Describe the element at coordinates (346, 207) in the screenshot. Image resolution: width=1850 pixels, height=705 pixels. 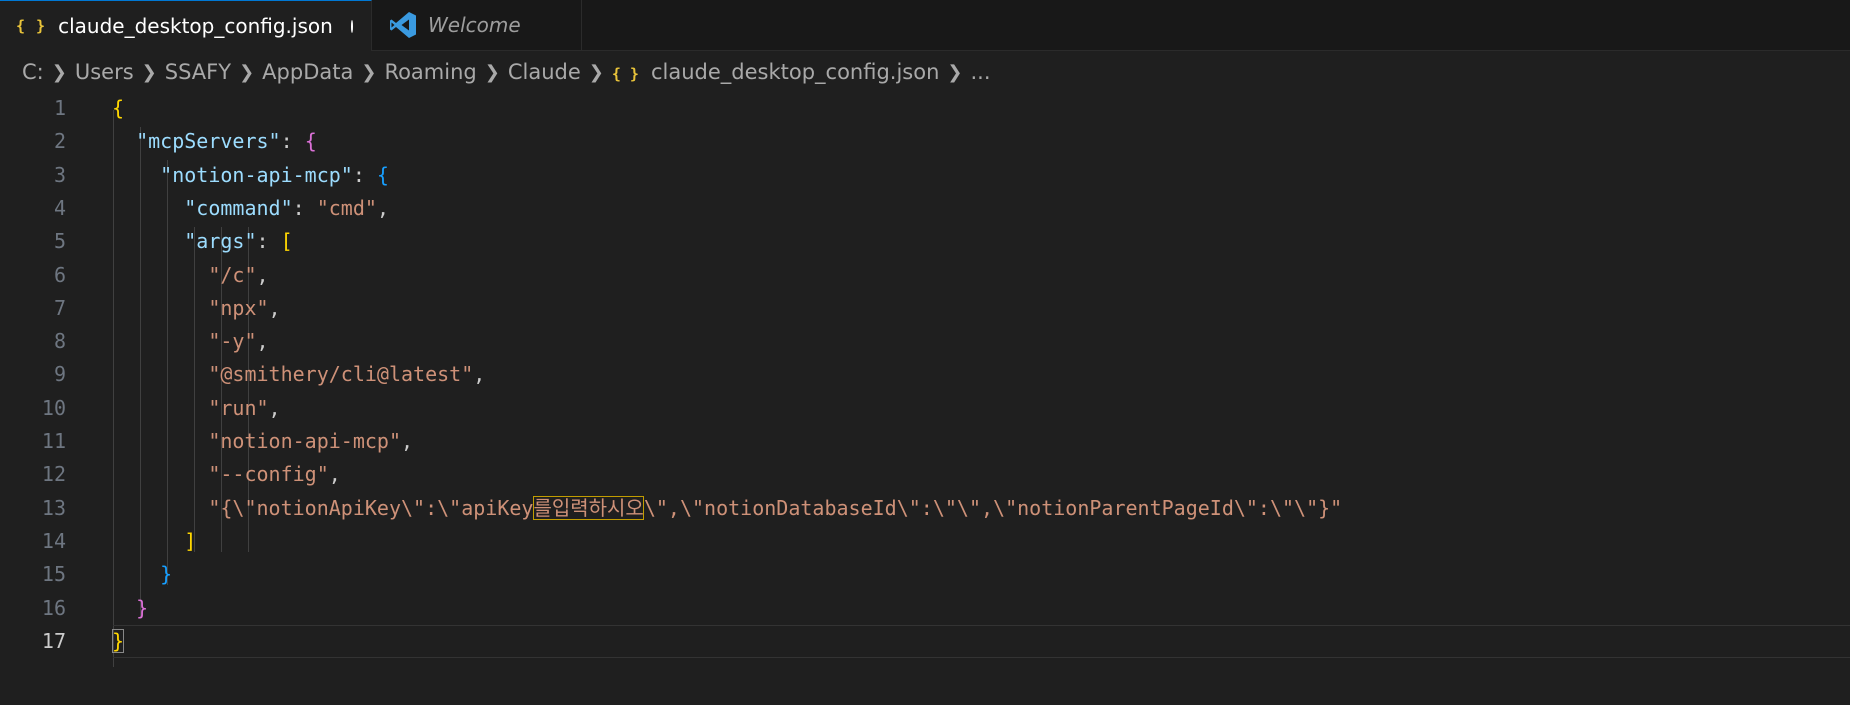
I see `code-token: "cmd"` at that location.